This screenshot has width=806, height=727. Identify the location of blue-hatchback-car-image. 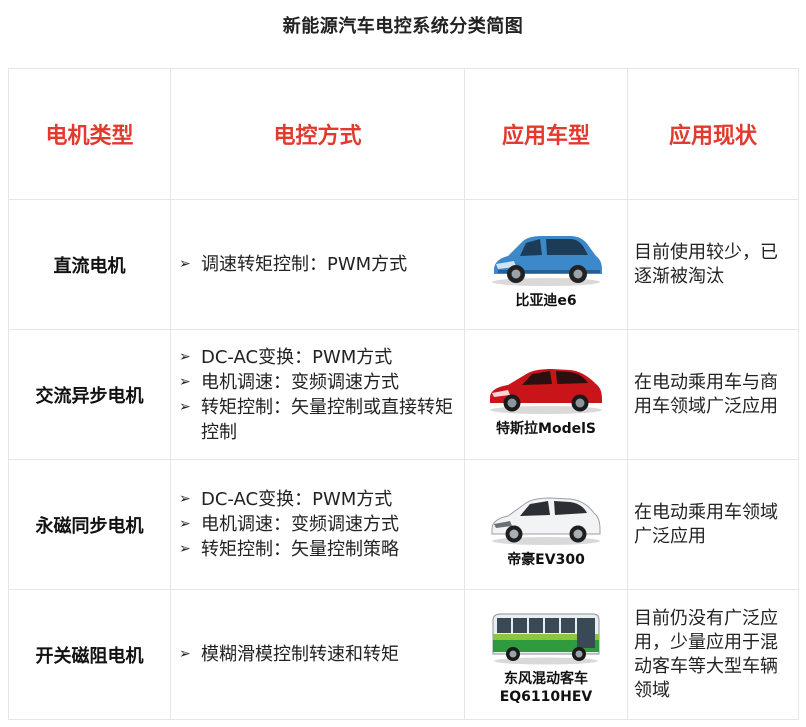
(547, 261).